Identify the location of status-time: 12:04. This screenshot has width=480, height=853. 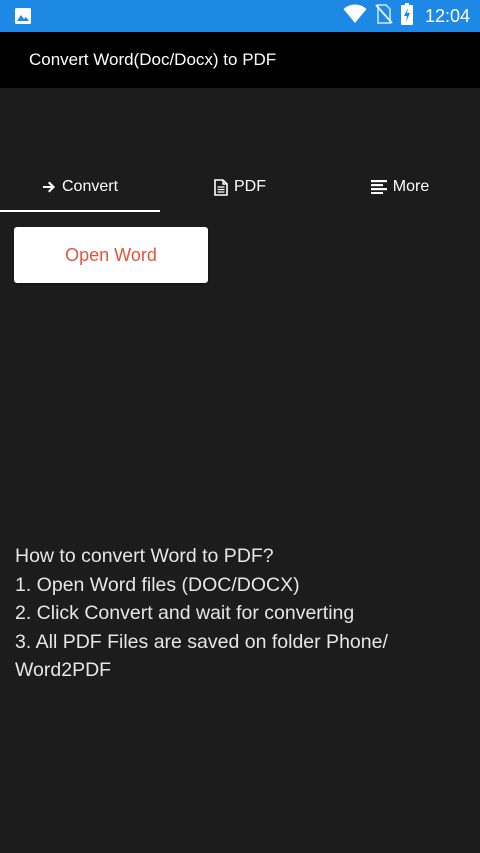
(447, 15).